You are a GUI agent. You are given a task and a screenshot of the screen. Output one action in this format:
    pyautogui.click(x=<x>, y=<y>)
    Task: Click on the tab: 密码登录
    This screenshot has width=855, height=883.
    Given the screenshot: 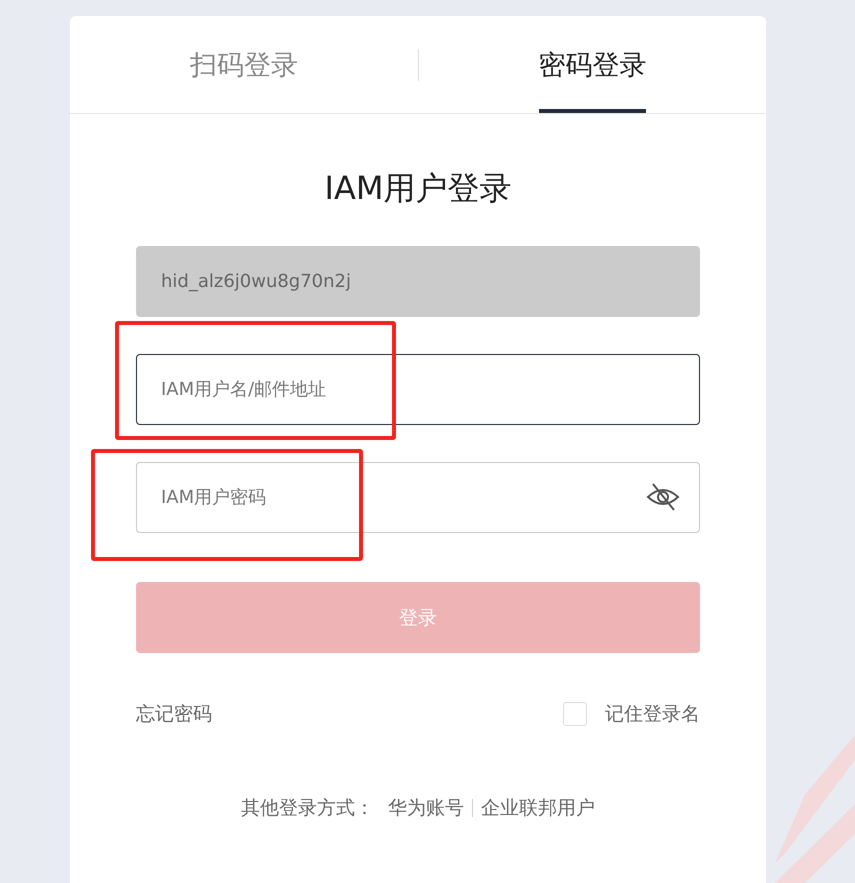 What is the action you would take?
    pyautogui.click(x=592, y=64)
    